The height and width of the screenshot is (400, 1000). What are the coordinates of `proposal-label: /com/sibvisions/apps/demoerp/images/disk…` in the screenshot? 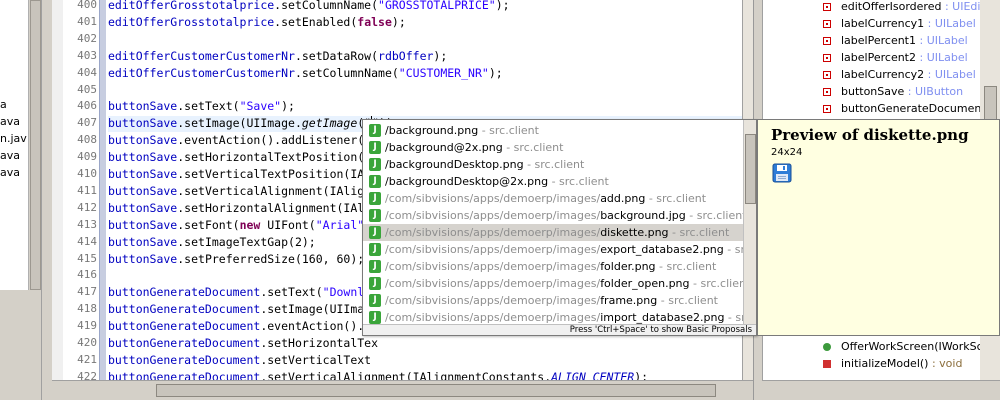 It's located at (557, 232).